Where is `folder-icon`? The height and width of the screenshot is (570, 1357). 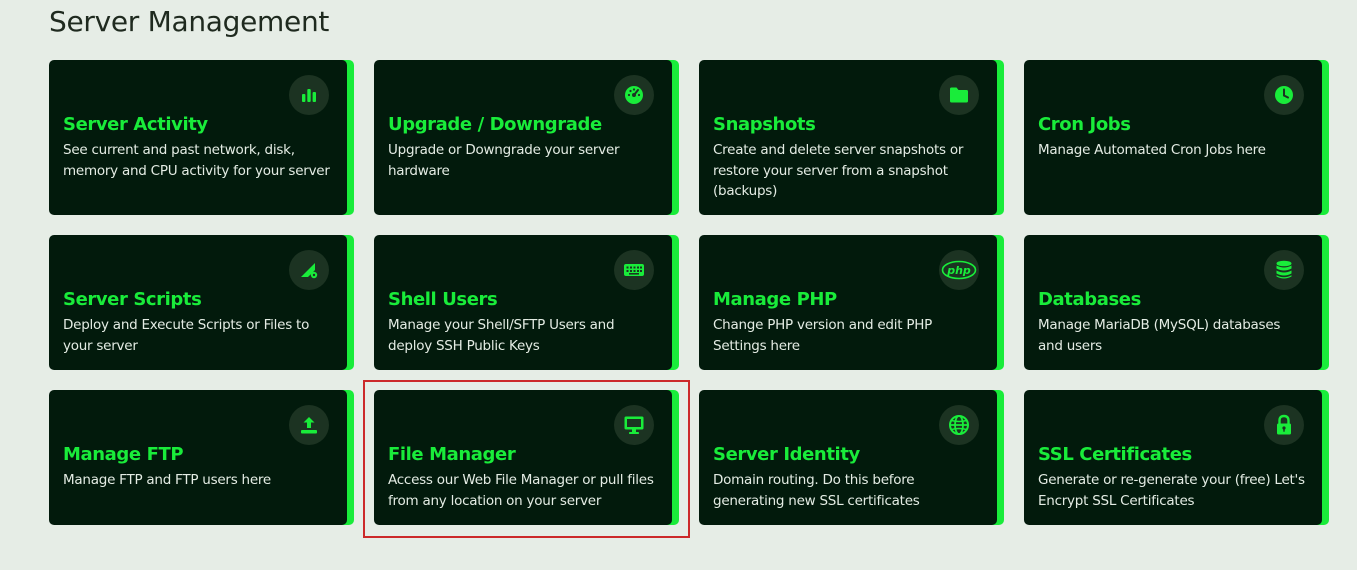 folder-icon is located at coordinates (959, 95).